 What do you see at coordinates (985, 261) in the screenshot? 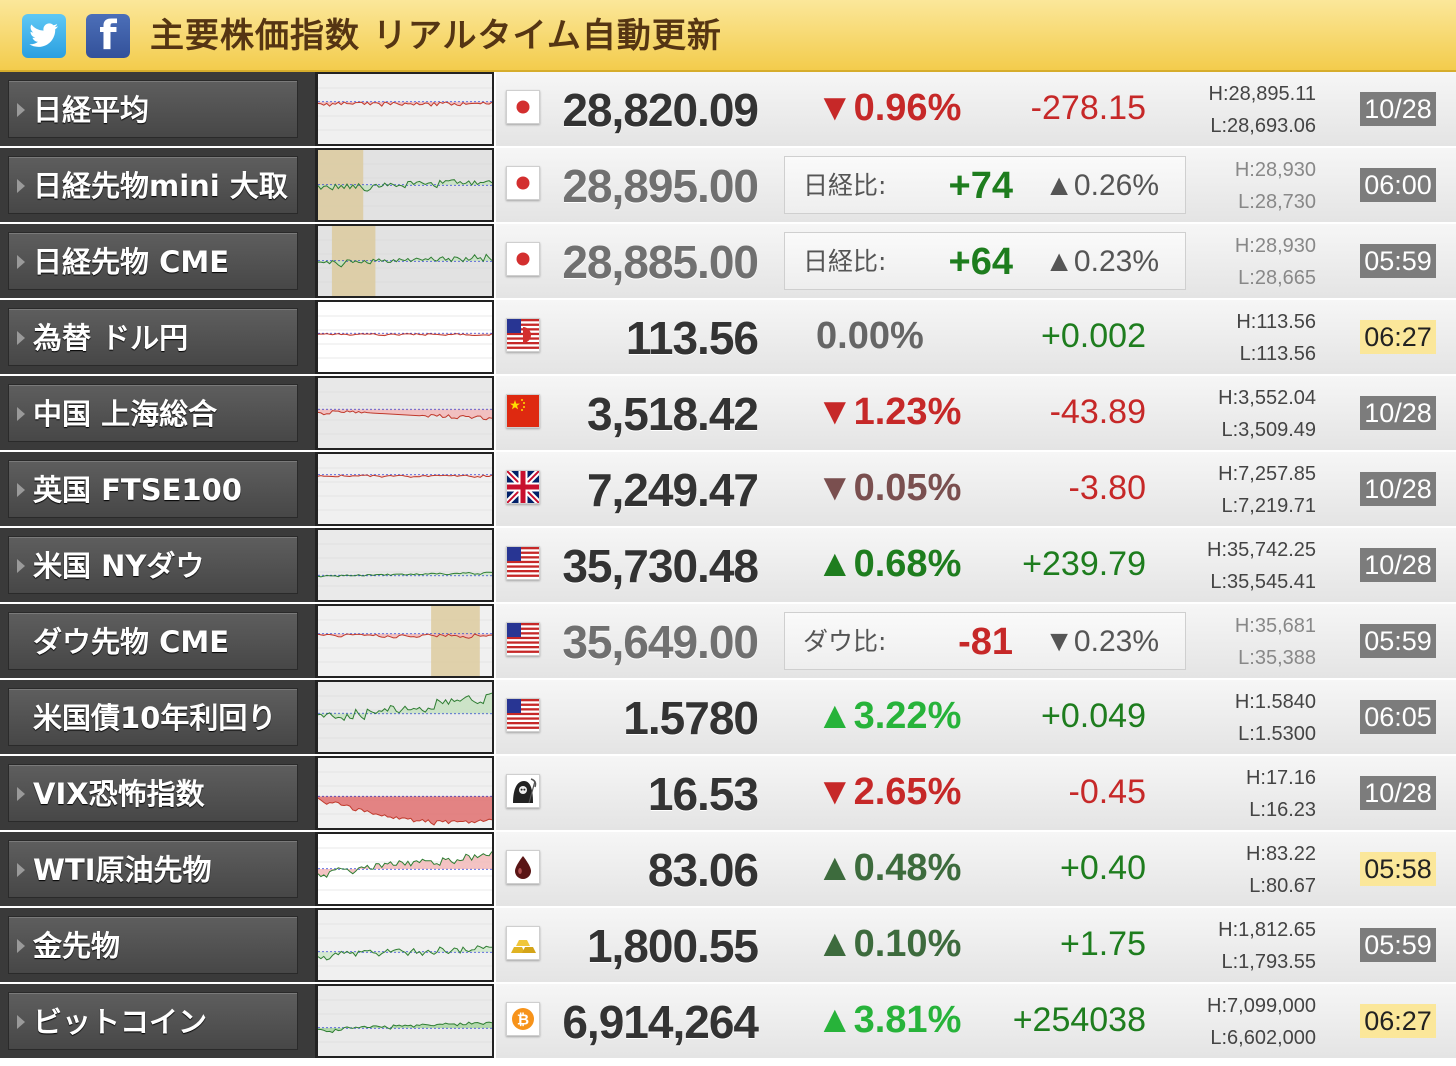
I see `comparison-box: 日経比: +64 ▲0.23%` at bounding box center [985, 261].